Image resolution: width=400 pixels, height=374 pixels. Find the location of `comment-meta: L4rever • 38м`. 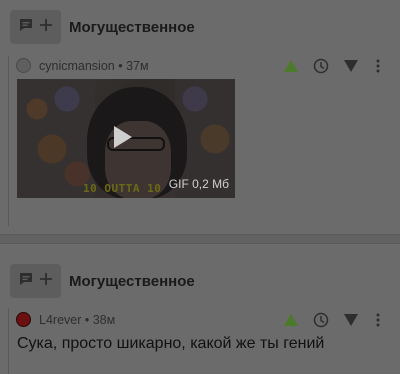

comment-meta: L4rever • 38м is located at coordinates (65, 319).